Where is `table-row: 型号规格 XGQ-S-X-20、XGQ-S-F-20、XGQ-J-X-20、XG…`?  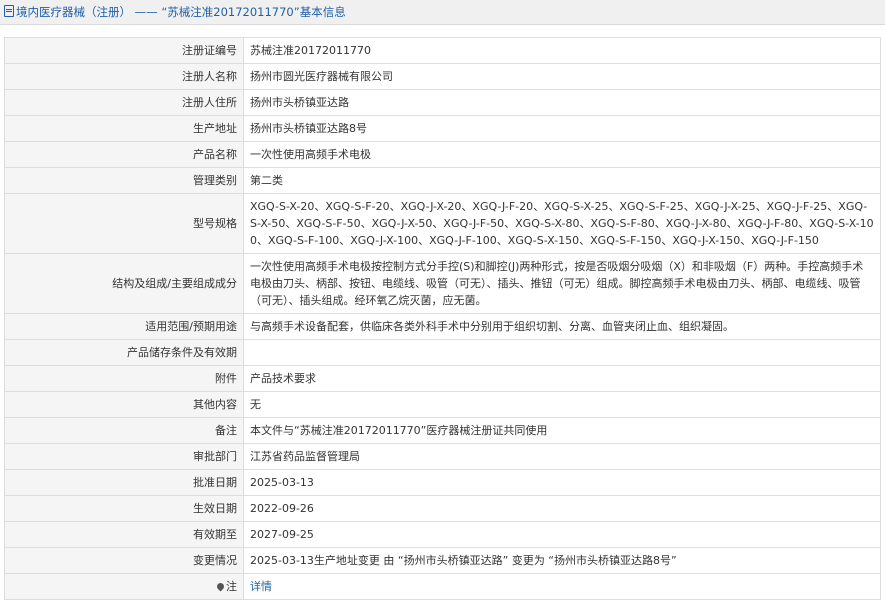 table-row: 型号规格 XGQ-S-X-20、XGQ-S-F-20、XGQ-J-X-20、XG… is located at coordinates (442, 223).